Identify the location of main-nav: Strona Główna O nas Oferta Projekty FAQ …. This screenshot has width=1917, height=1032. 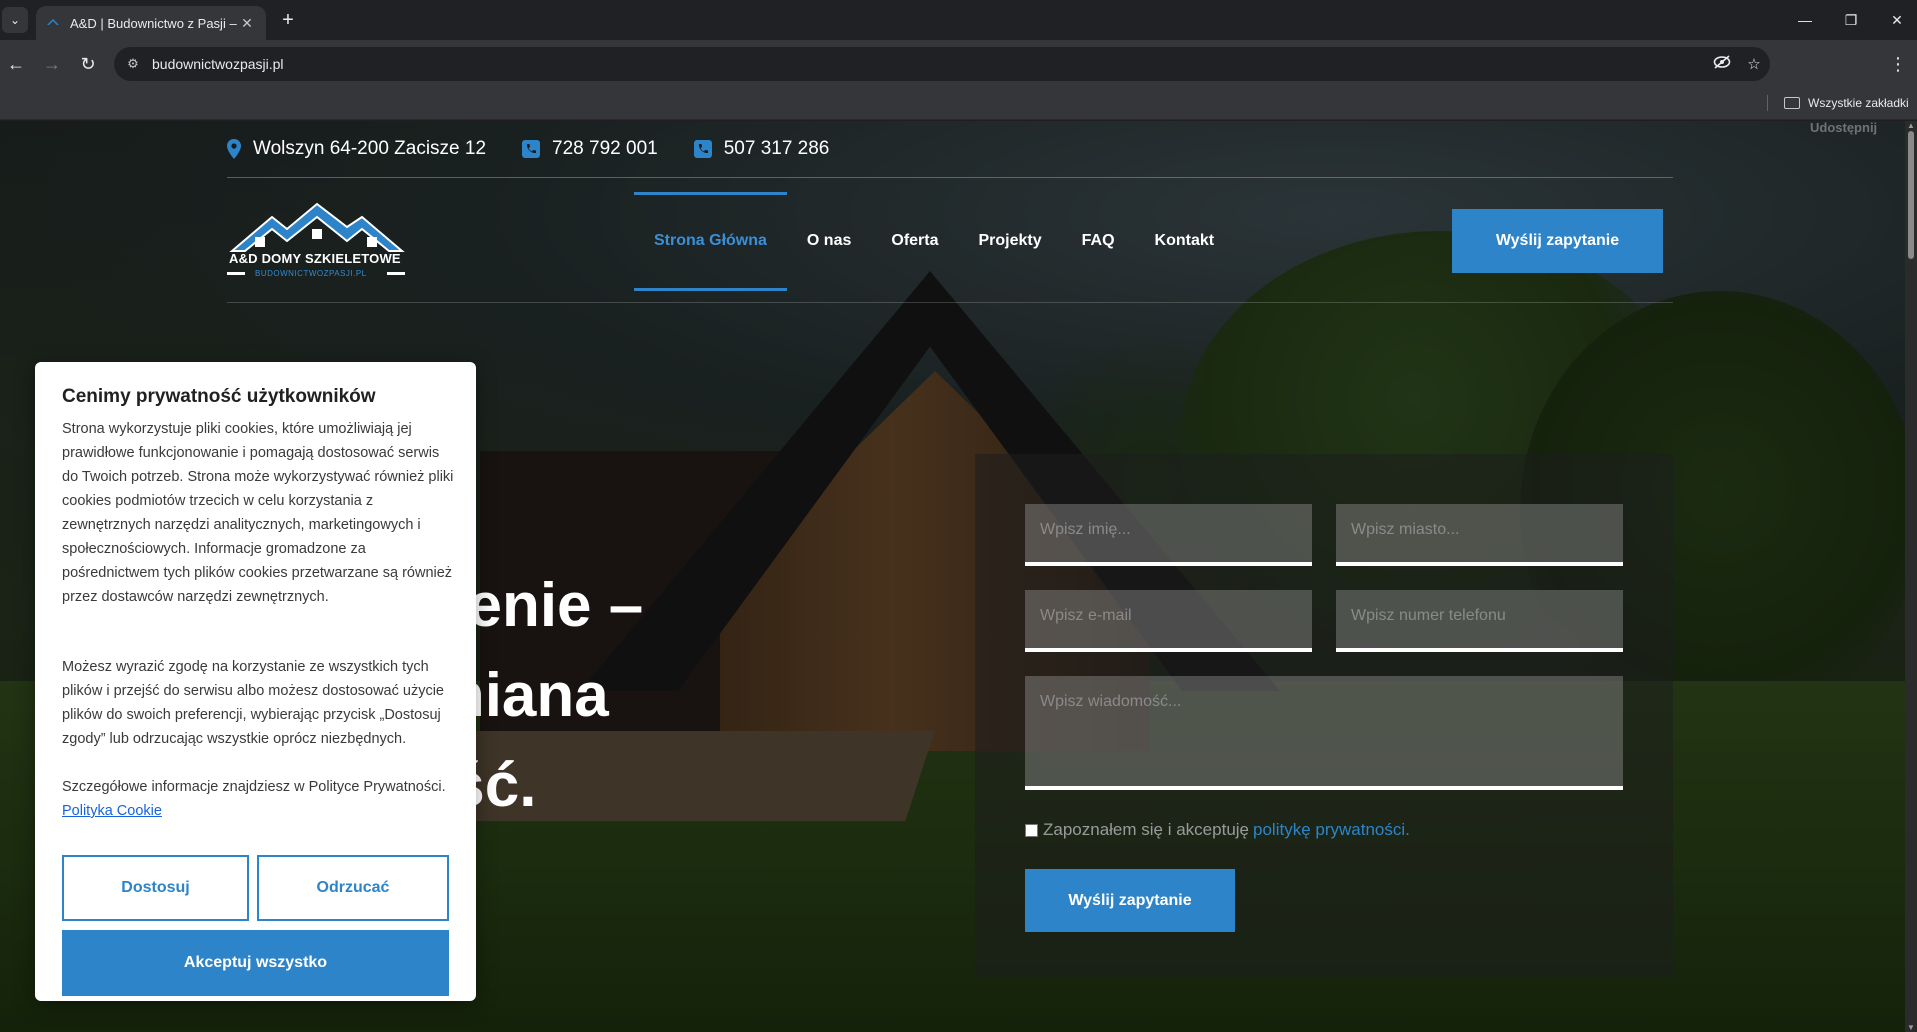
(934, 241).